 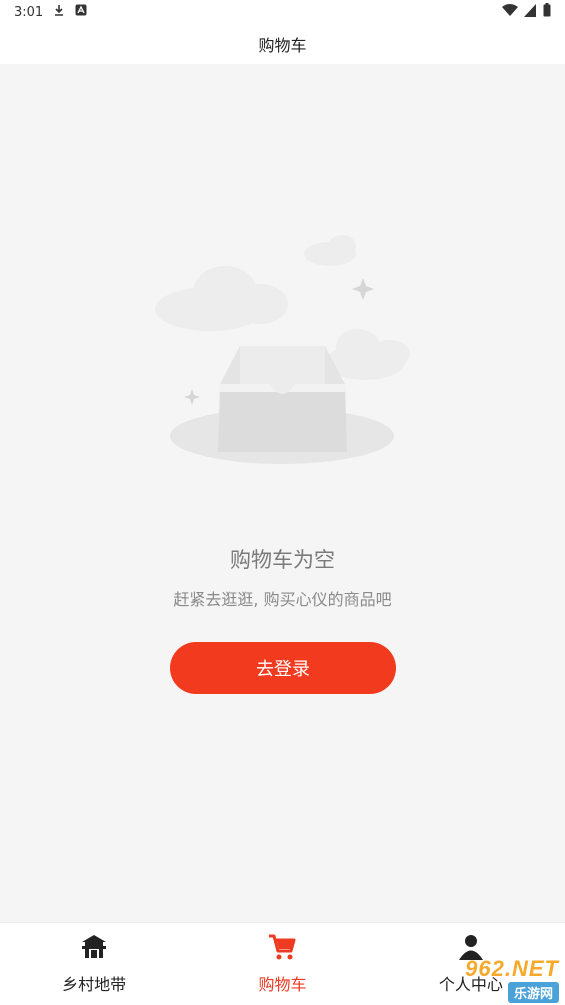 I want to click on status-left: 3:01, so click(x=43, y=12).